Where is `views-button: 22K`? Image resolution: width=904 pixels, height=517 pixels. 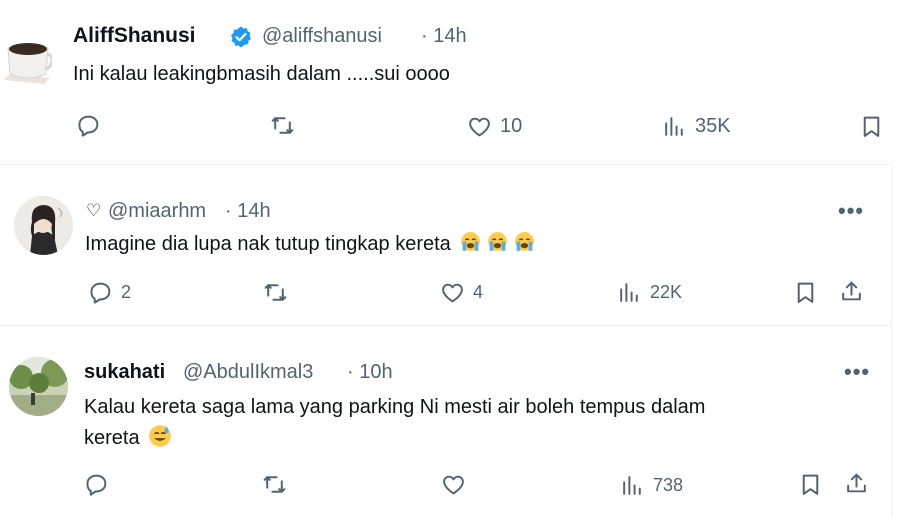 views-button: 22K is located at coordinates (649, 292).